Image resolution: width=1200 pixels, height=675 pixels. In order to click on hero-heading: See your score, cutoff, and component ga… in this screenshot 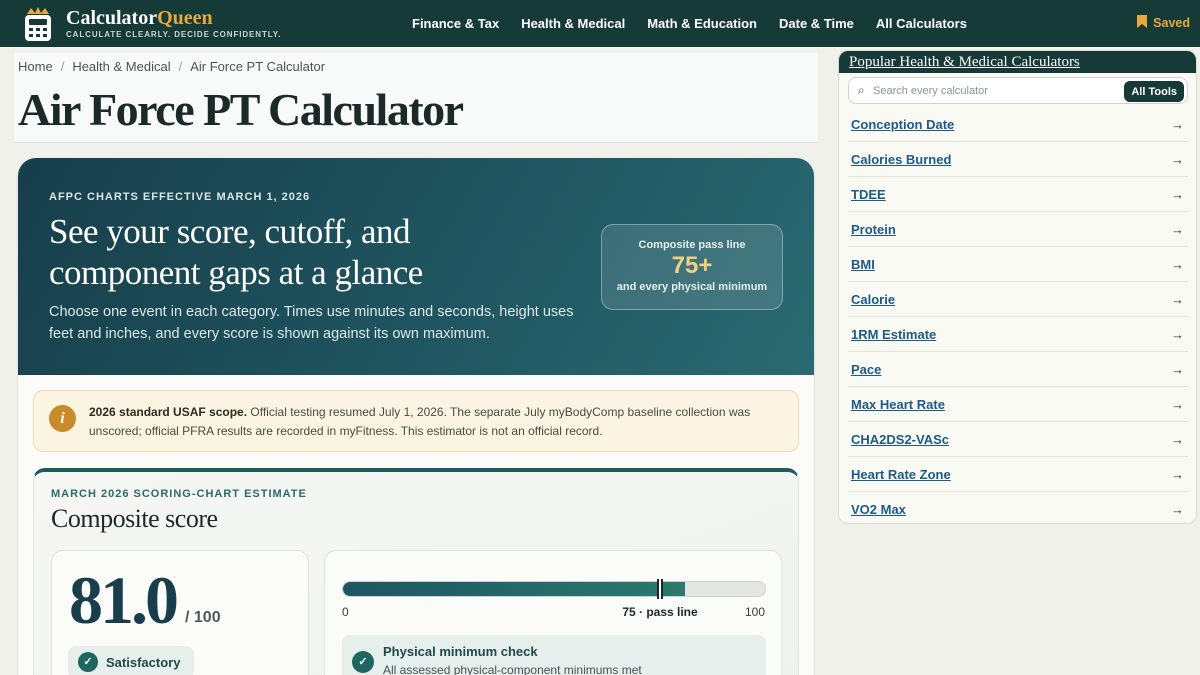, I will do `click(236, 252)`.